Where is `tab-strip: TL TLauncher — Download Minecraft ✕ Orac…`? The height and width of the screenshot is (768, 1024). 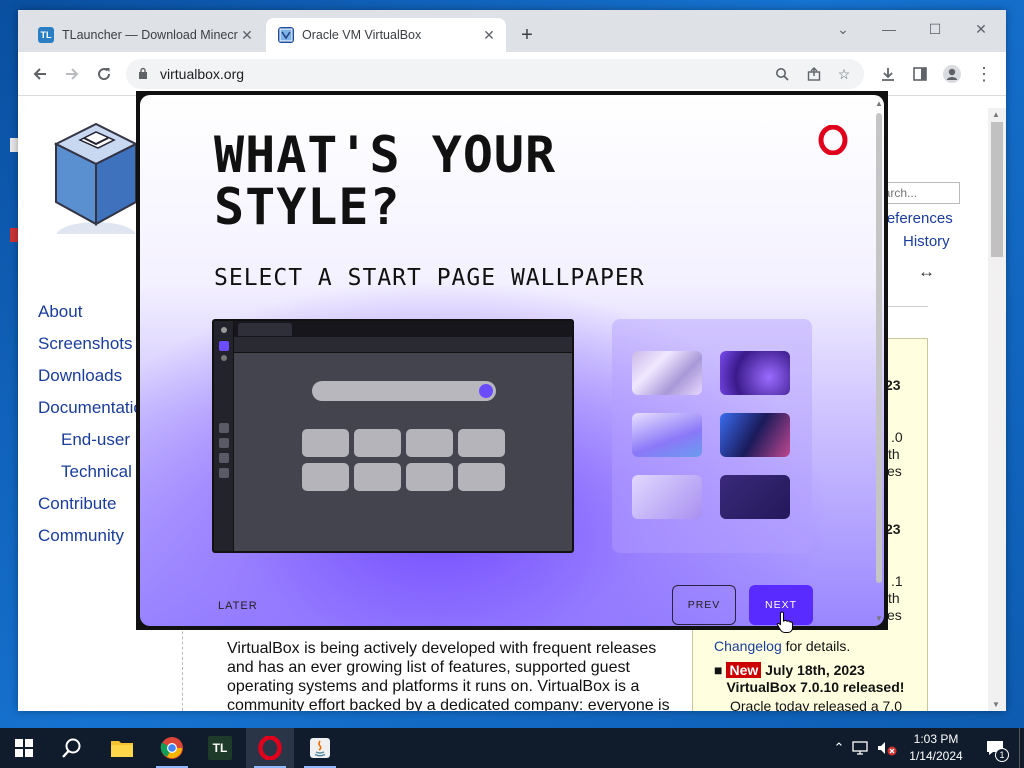 tab-strip: TL TLauncher — Download Minecraft ✕ Orac… is located at coordinates (512, 31).